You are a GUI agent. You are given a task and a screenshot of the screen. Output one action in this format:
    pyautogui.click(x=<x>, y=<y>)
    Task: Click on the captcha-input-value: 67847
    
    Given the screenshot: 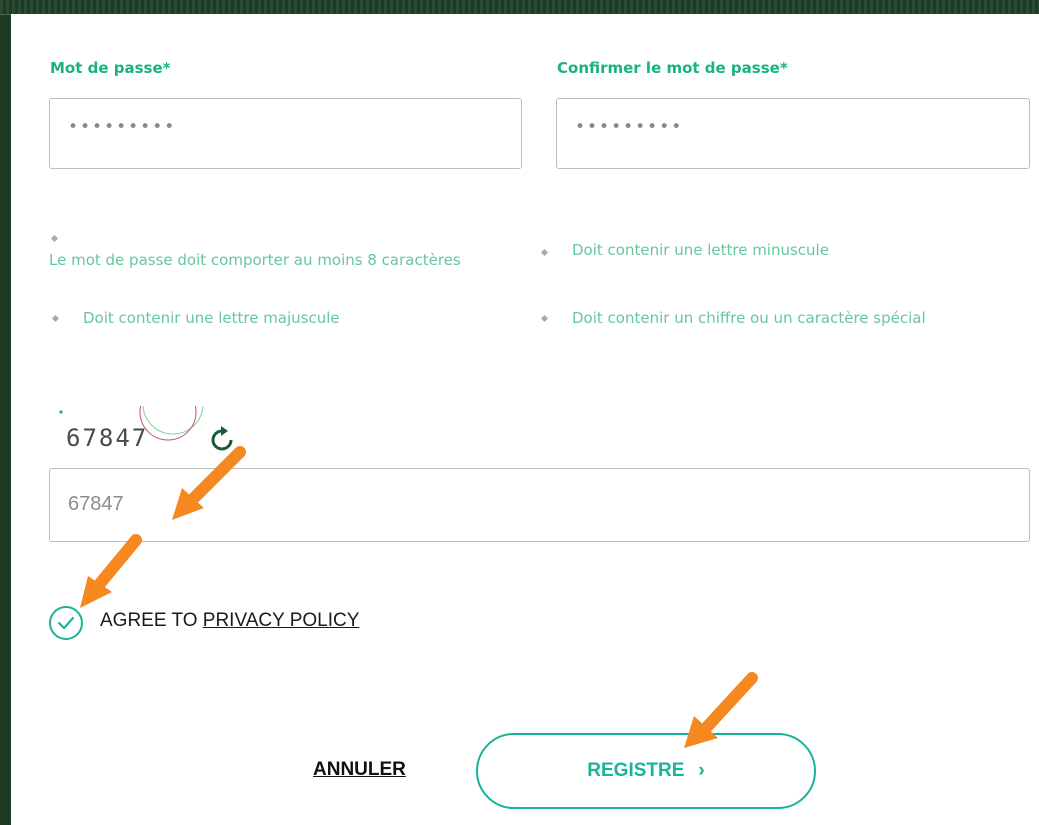 What is the action you would take?
    pyautogui.click(x=96, y=504)
    